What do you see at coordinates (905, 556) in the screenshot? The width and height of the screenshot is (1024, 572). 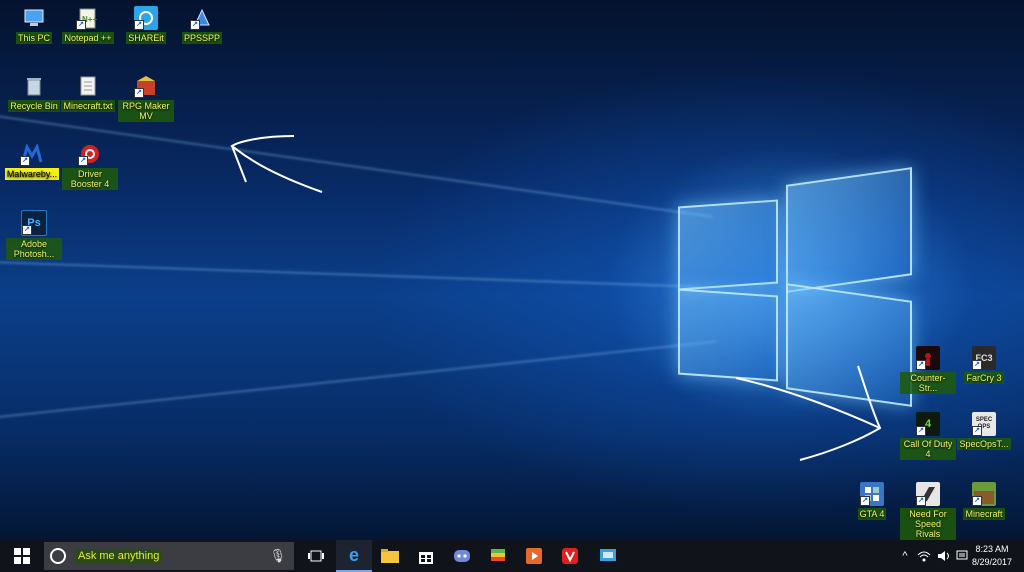 I see `tray-overflow-chevron: ^` at bounding box center [905, 556].